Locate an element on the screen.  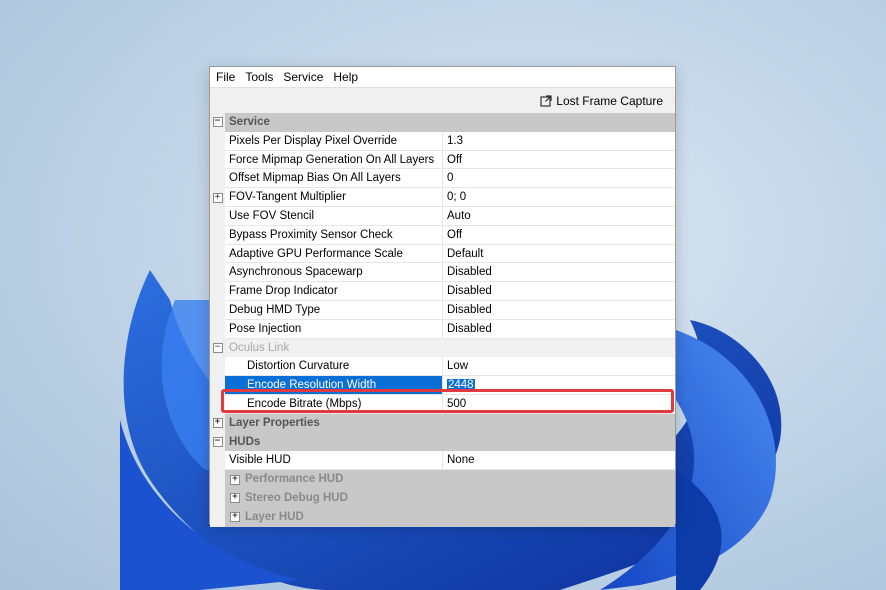
subcategory-label: Stereo Debug HUD is located at coordinates (296, 497).